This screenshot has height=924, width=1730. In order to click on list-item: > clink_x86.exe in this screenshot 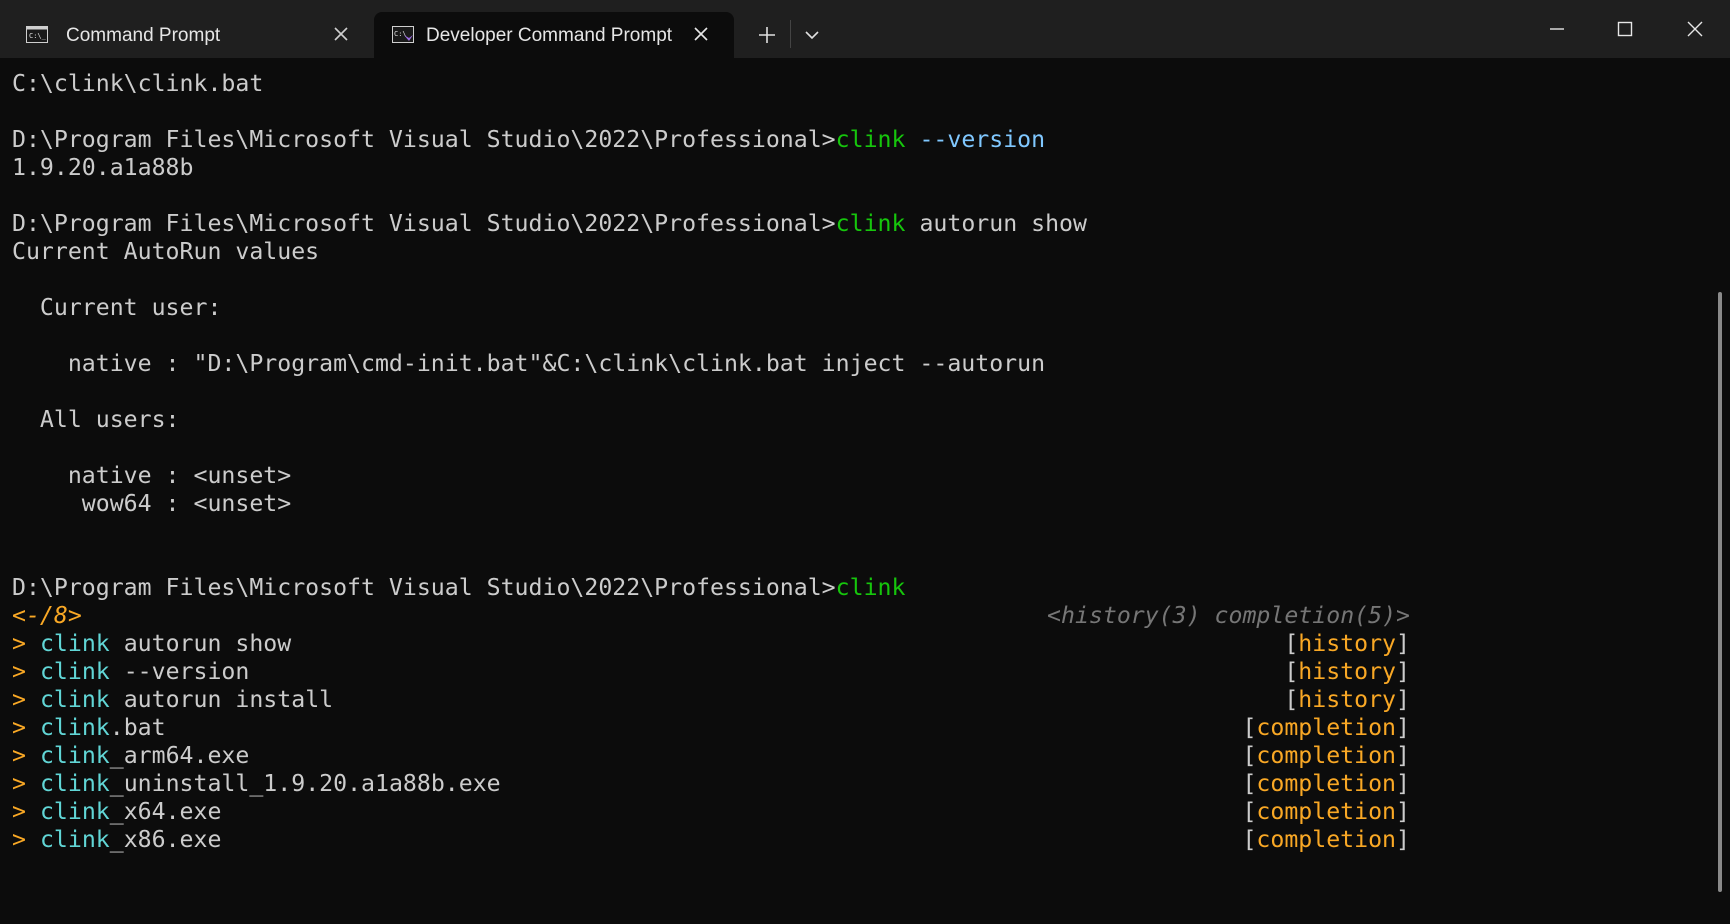, I will do `click(116, 840)`.